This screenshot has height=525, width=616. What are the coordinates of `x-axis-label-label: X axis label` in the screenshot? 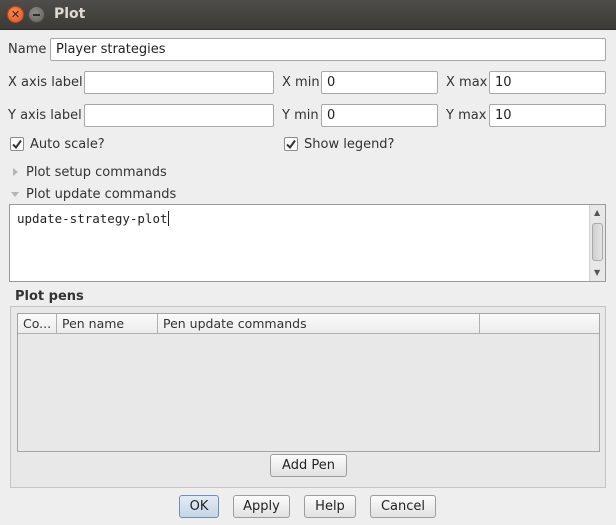 It's located at (45, 82).